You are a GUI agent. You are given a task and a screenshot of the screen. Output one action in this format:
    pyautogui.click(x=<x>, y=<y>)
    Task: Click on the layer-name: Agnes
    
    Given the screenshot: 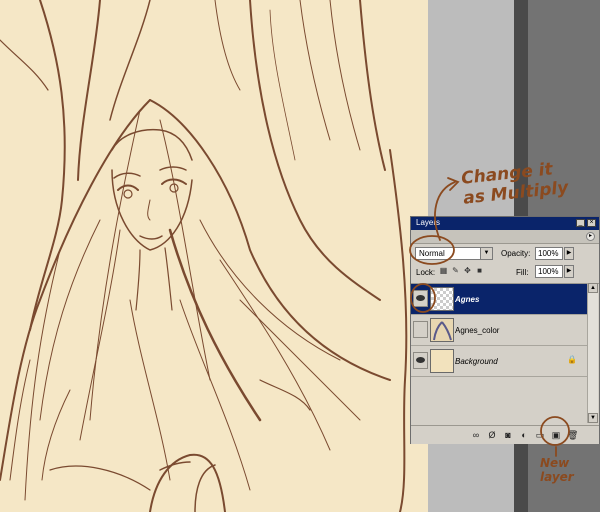 What is the action you would take?
    pyautogui.click(x=467, y=299)
    